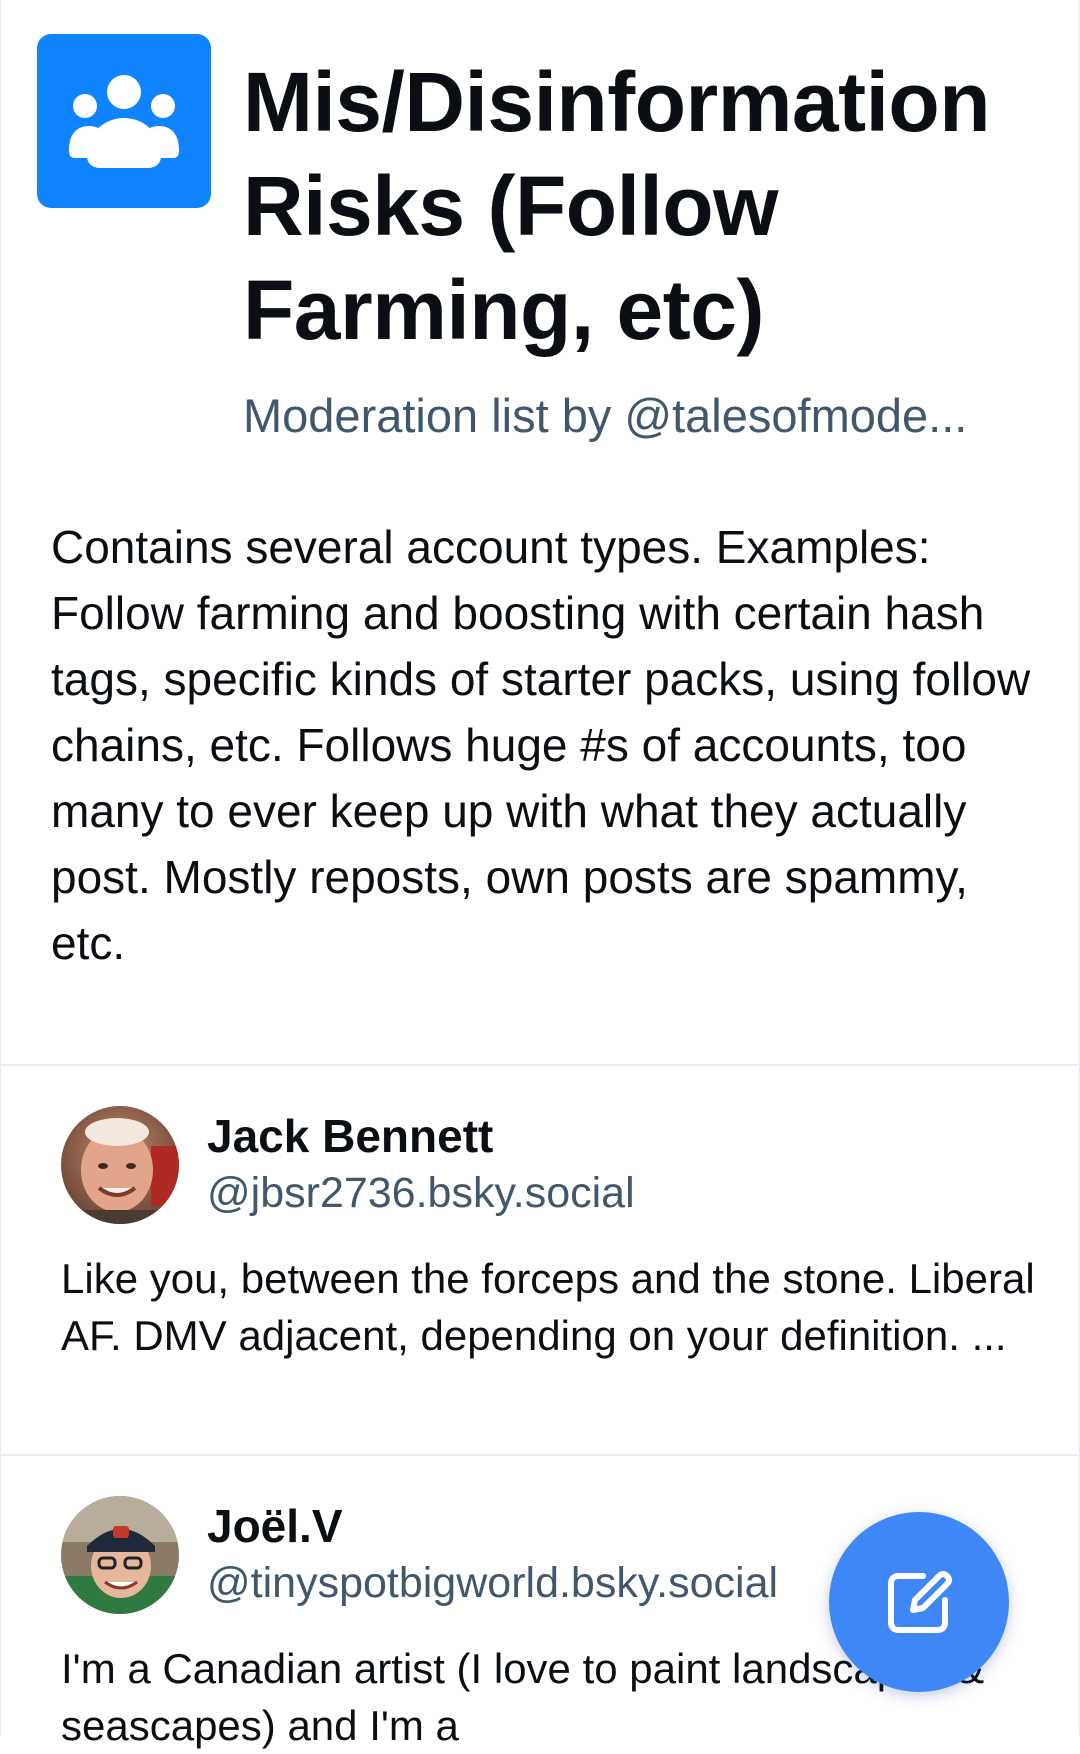  I want to click on people-group-icon, so click(124, 121).